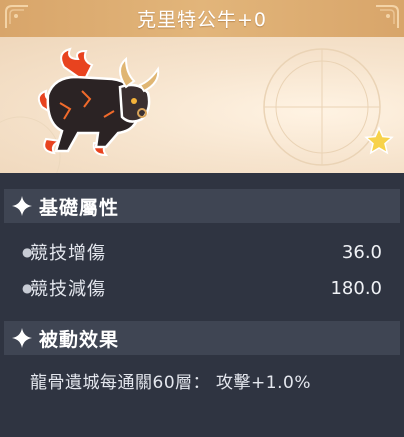  I want to click on section-title: 被動效果, so click(79, 339).